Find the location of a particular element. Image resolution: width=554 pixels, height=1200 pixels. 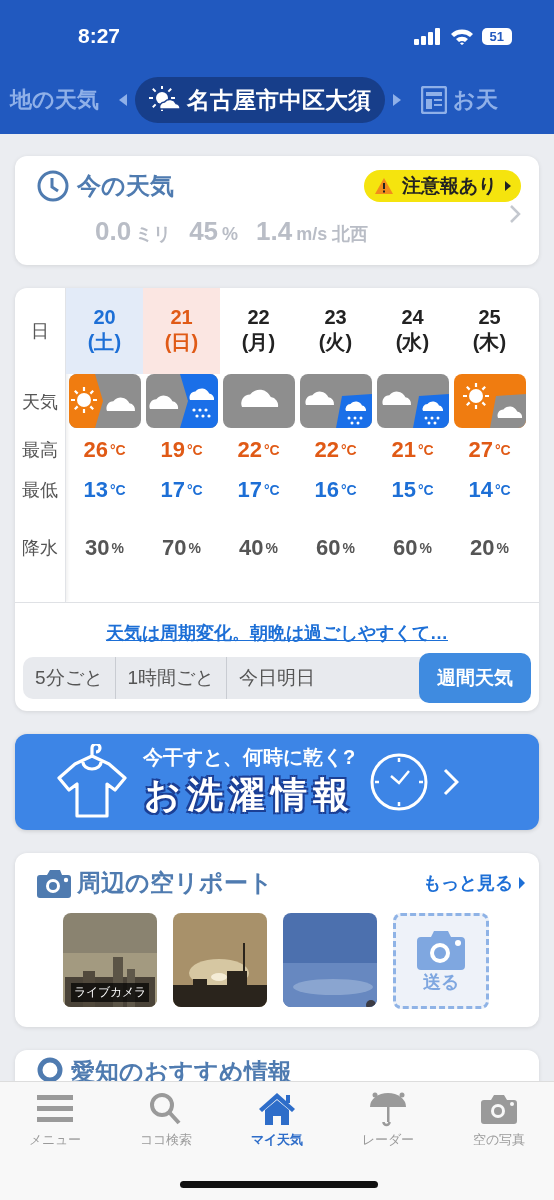

nav-tab: メニュー is located at coordinates (55, 1120).